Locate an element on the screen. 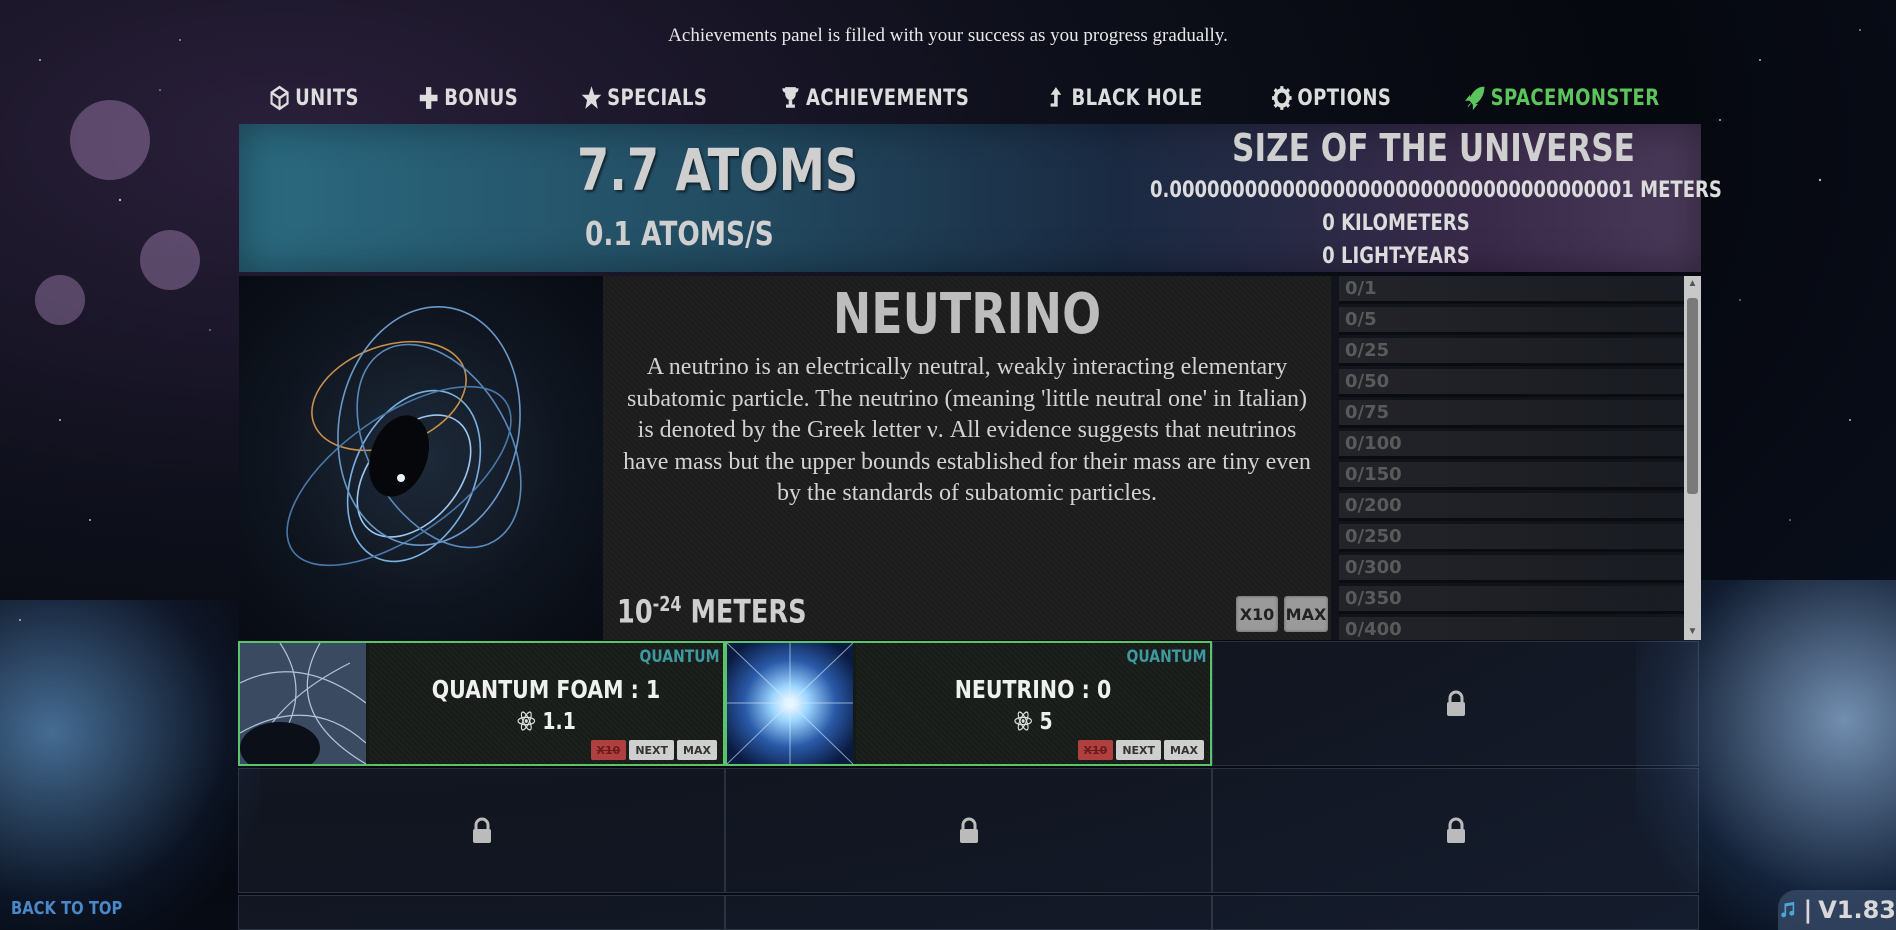 This screenshot has height=930, width=1896. rocket-icon is located at coordinates (1475, 98).